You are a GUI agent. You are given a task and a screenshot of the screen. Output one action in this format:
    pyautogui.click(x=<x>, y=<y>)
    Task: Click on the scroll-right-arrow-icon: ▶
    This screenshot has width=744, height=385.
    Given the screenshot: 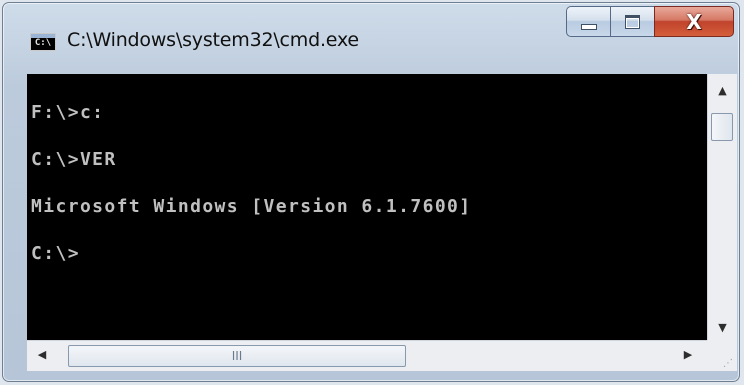 What is the action you would take?
    pyautogui.click(x=688, y=354)
    